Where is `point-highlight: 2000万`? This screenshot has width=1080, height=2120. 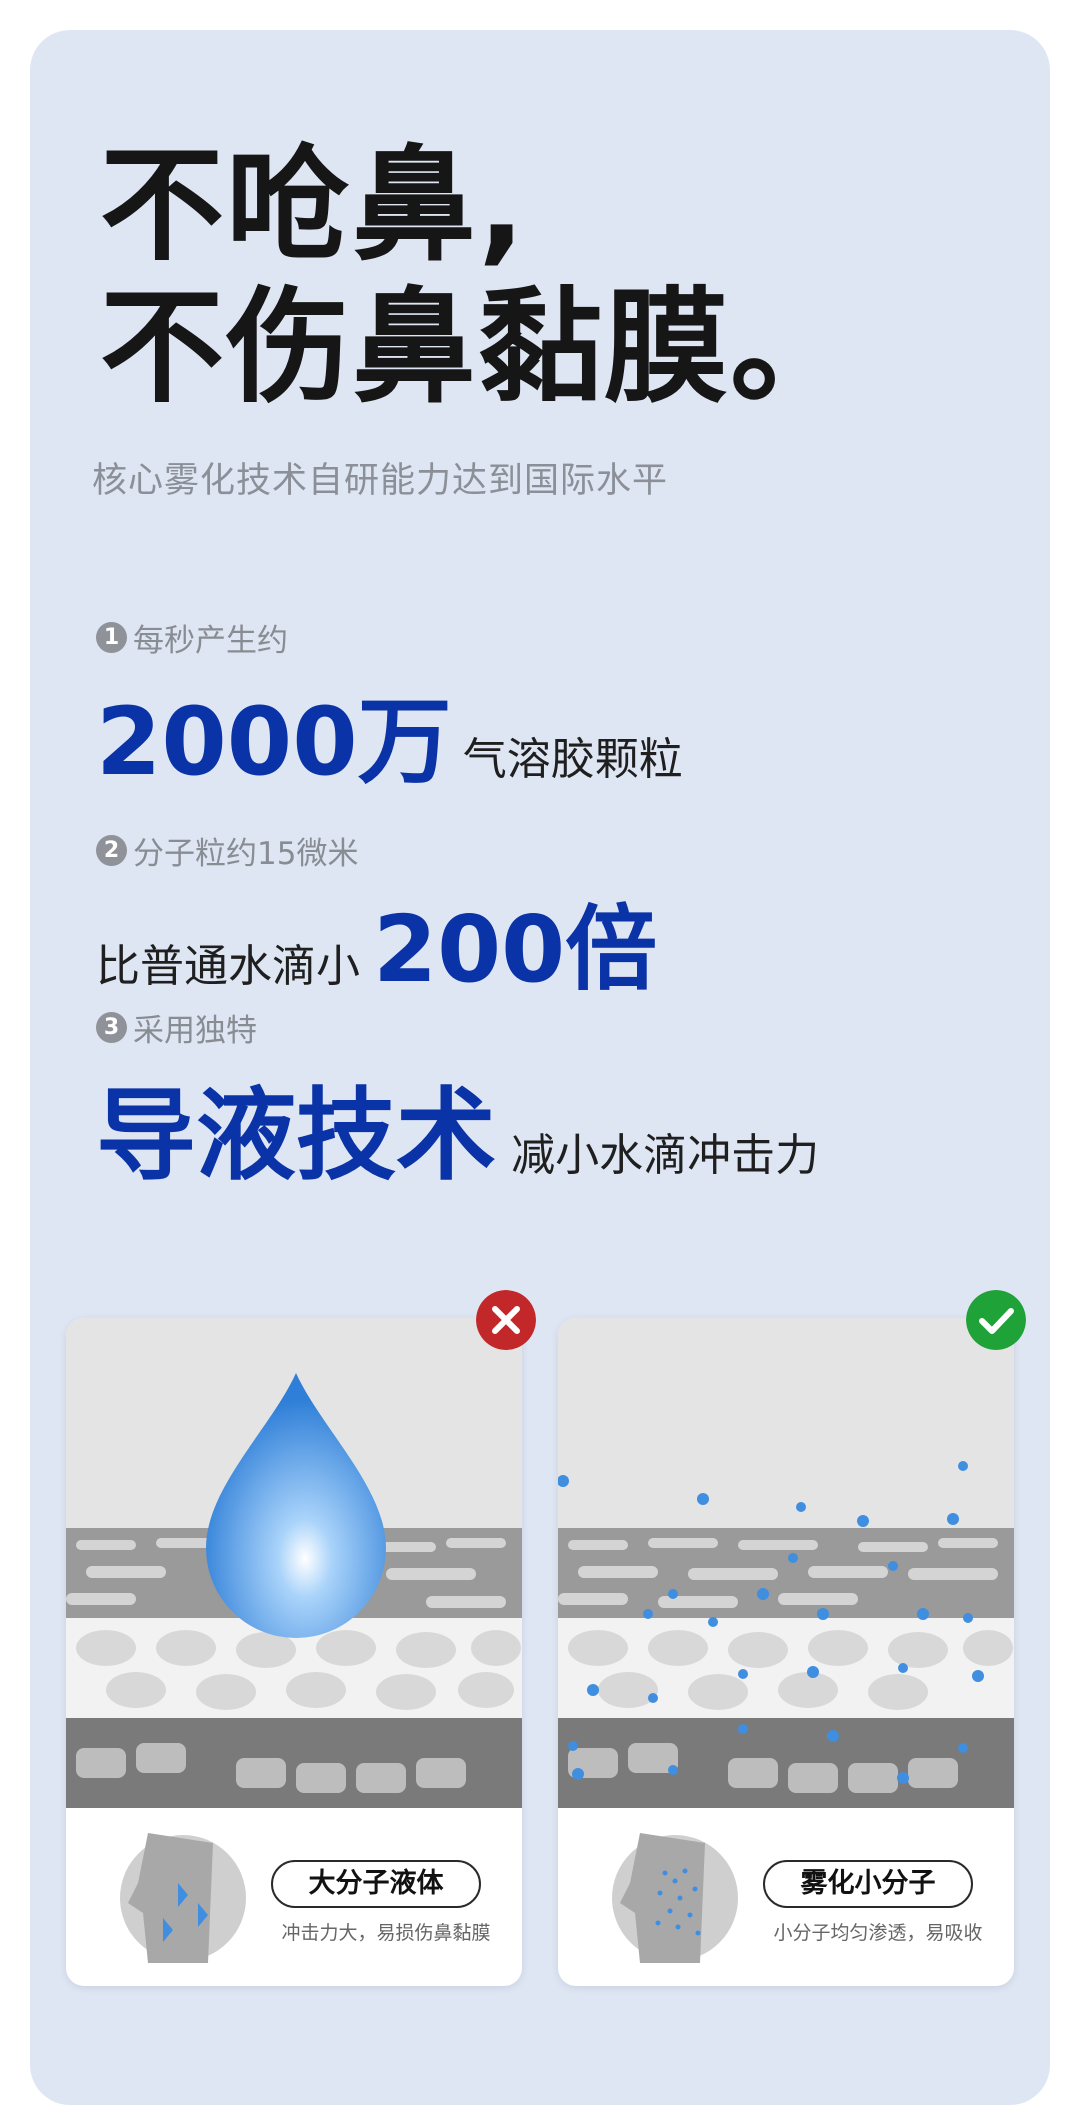
point-highlight: 2000万 is located at coordinates (274, 742).